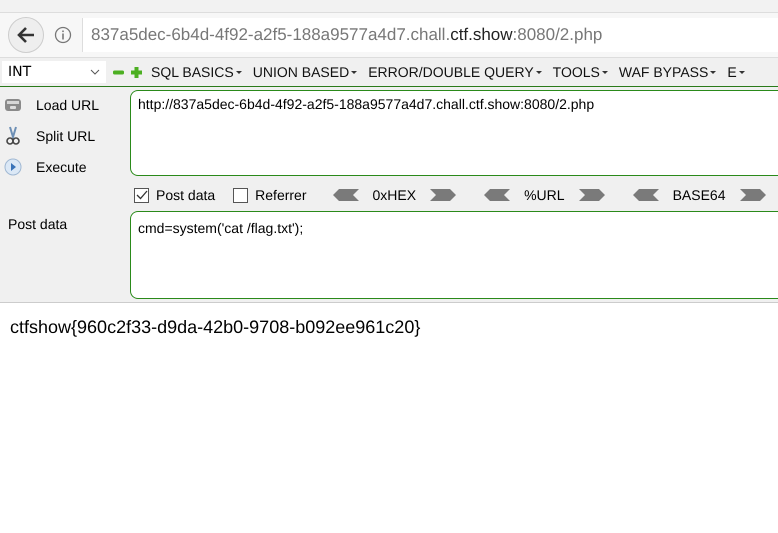 The image size is (778, 533). I want to click on scissors-icon, so click(13, 136).